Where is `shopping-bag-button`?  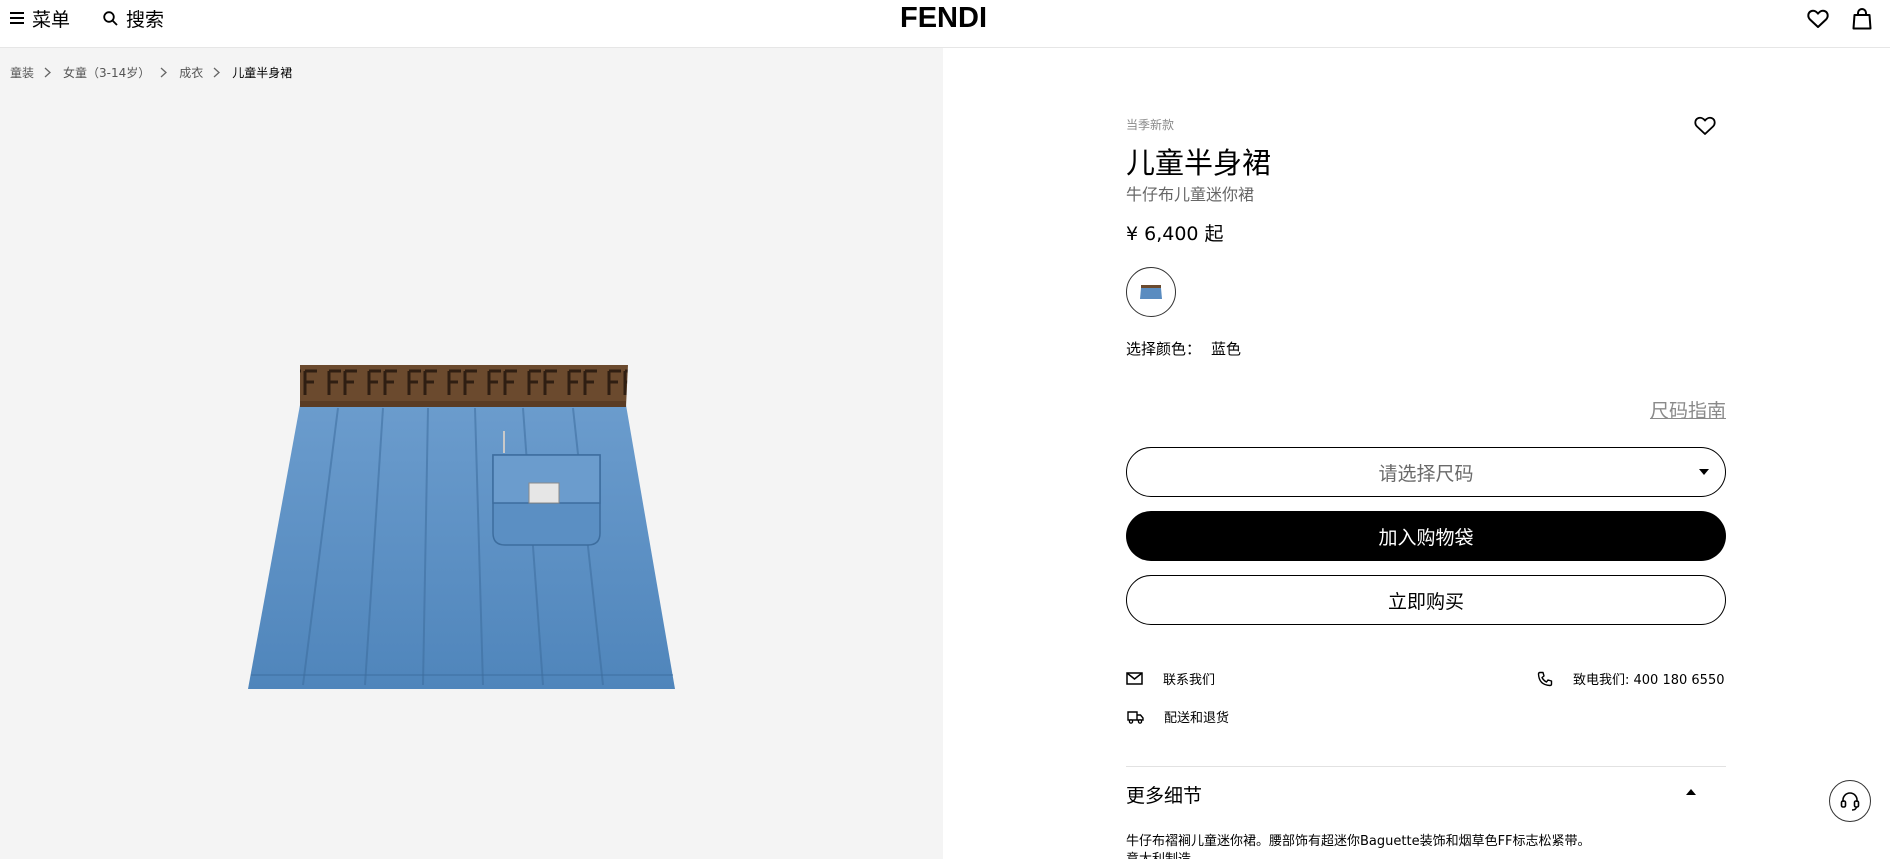 shopping-bag-button is located at coordinates (1862, 19).